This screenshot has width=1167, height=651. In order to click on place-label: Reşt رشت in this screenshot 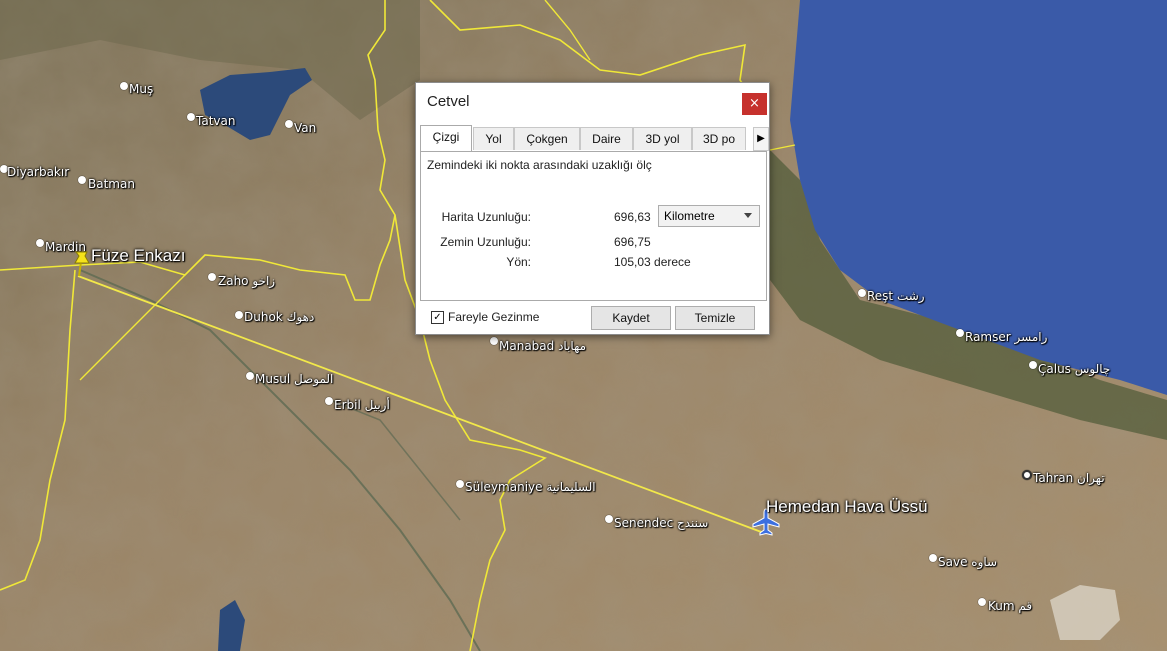, I will do `click(896, 296)`.